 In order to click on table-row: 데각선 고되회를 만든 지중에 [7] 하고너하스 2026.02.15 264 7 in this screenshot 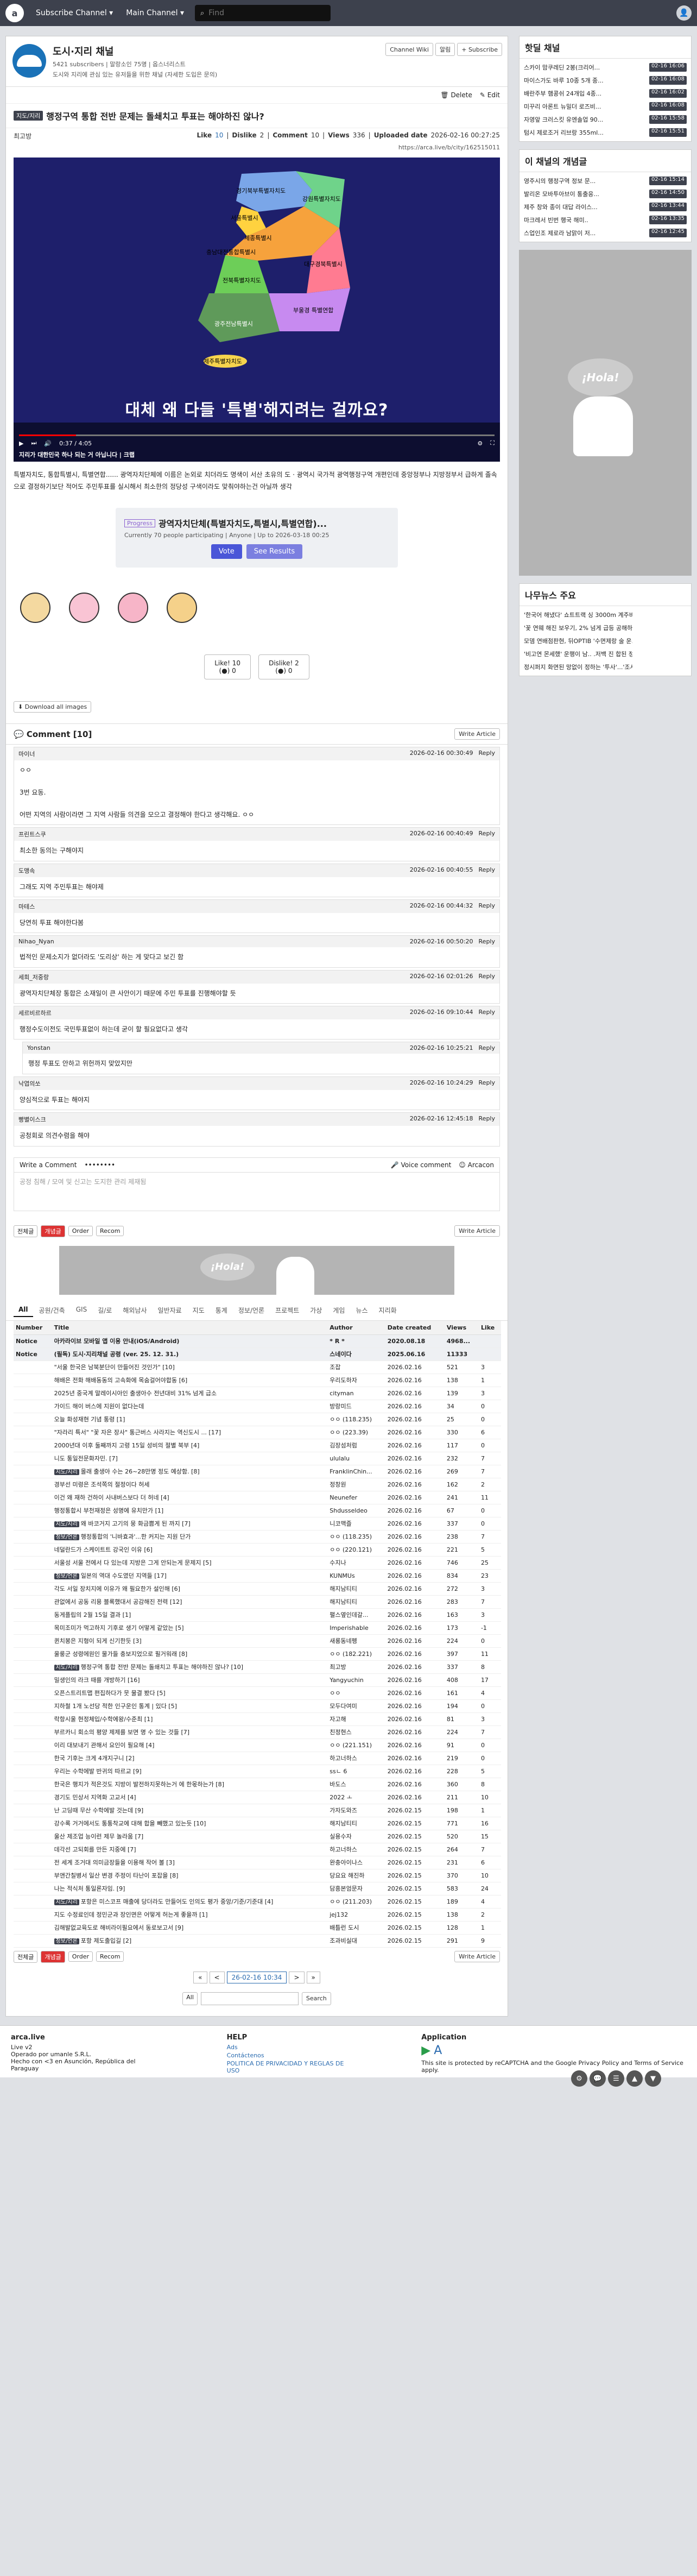, I will do `click(257, 1849)`.